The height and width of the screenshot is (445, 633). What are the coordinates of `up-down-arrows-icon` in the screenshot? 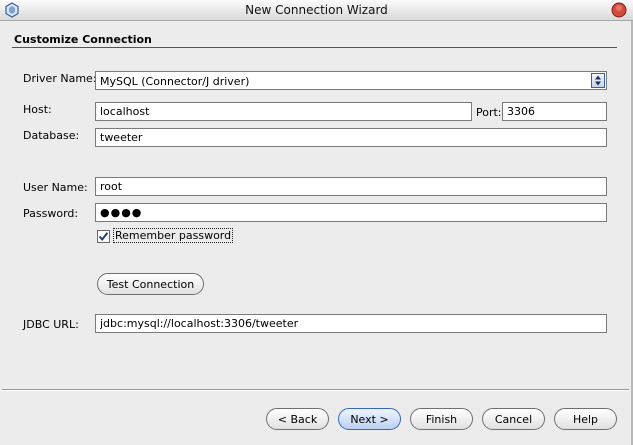 It's located at (598, 80).